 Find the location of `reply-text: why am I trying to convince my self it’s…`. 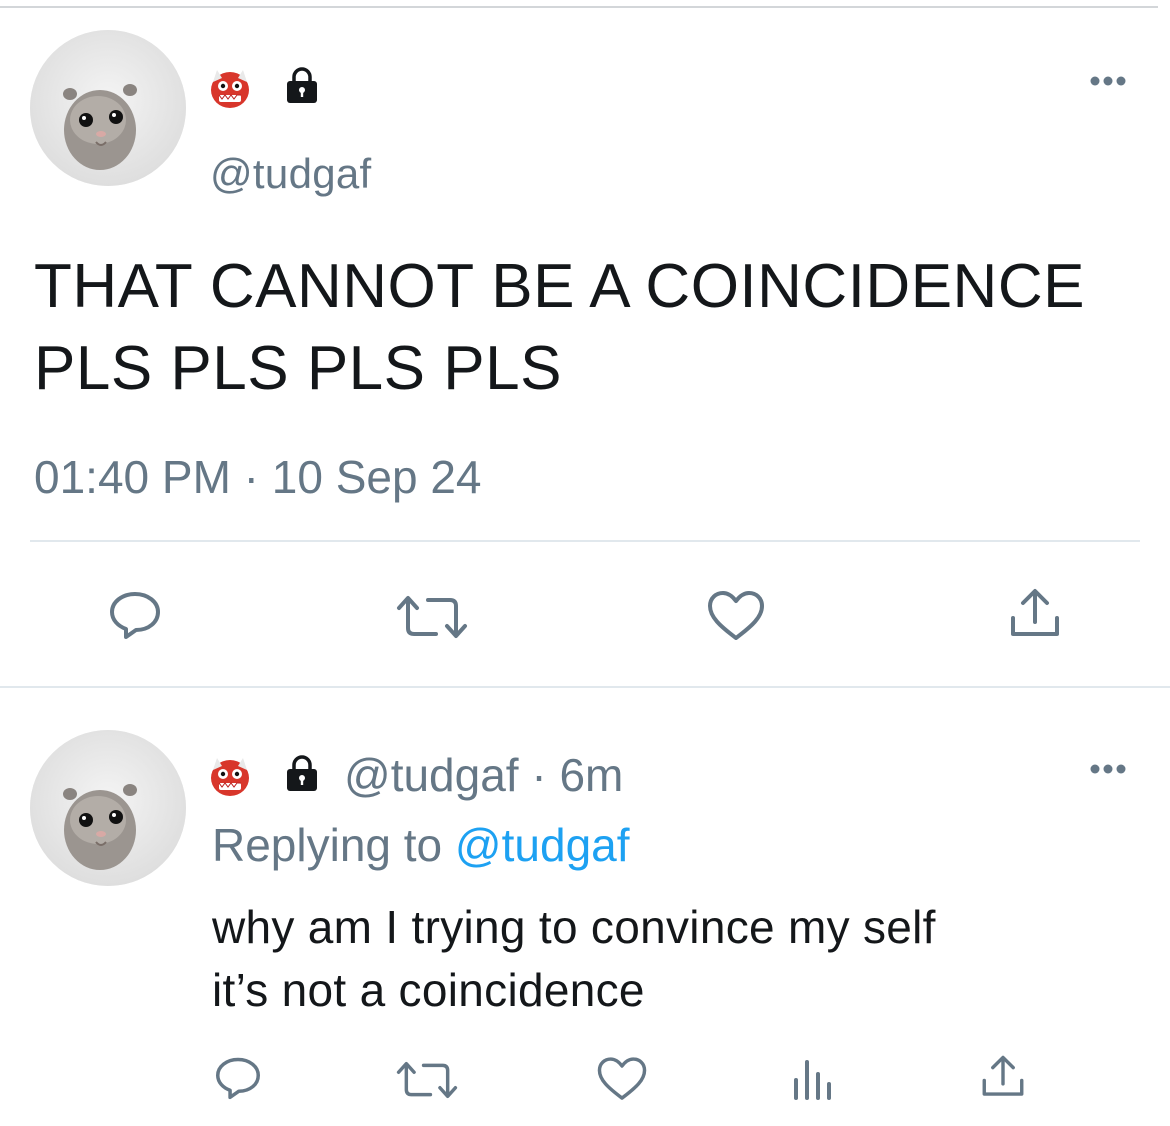

reply-text: why am I trying to convince my self it’s… is located at coordinates (682, 959).